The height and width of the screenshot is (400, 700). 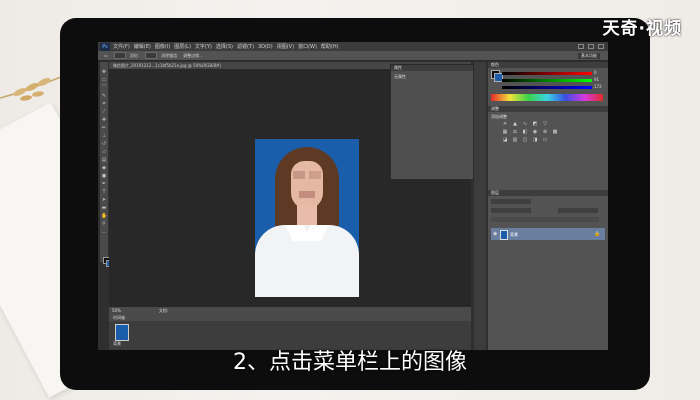 I want to click on id-photo, so click(x=307, y=218).